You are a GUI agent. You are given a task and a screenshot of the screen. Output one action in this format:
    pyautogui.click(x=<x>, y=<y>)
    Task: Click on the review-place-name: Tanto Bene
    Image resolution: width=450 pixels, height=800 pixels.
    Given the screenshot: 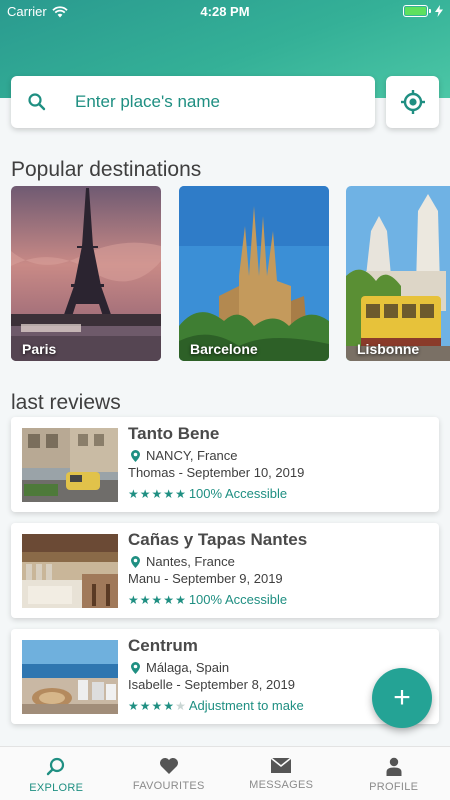 What is the action you would take?
    pyautogui.click(x=174, y=433)
    